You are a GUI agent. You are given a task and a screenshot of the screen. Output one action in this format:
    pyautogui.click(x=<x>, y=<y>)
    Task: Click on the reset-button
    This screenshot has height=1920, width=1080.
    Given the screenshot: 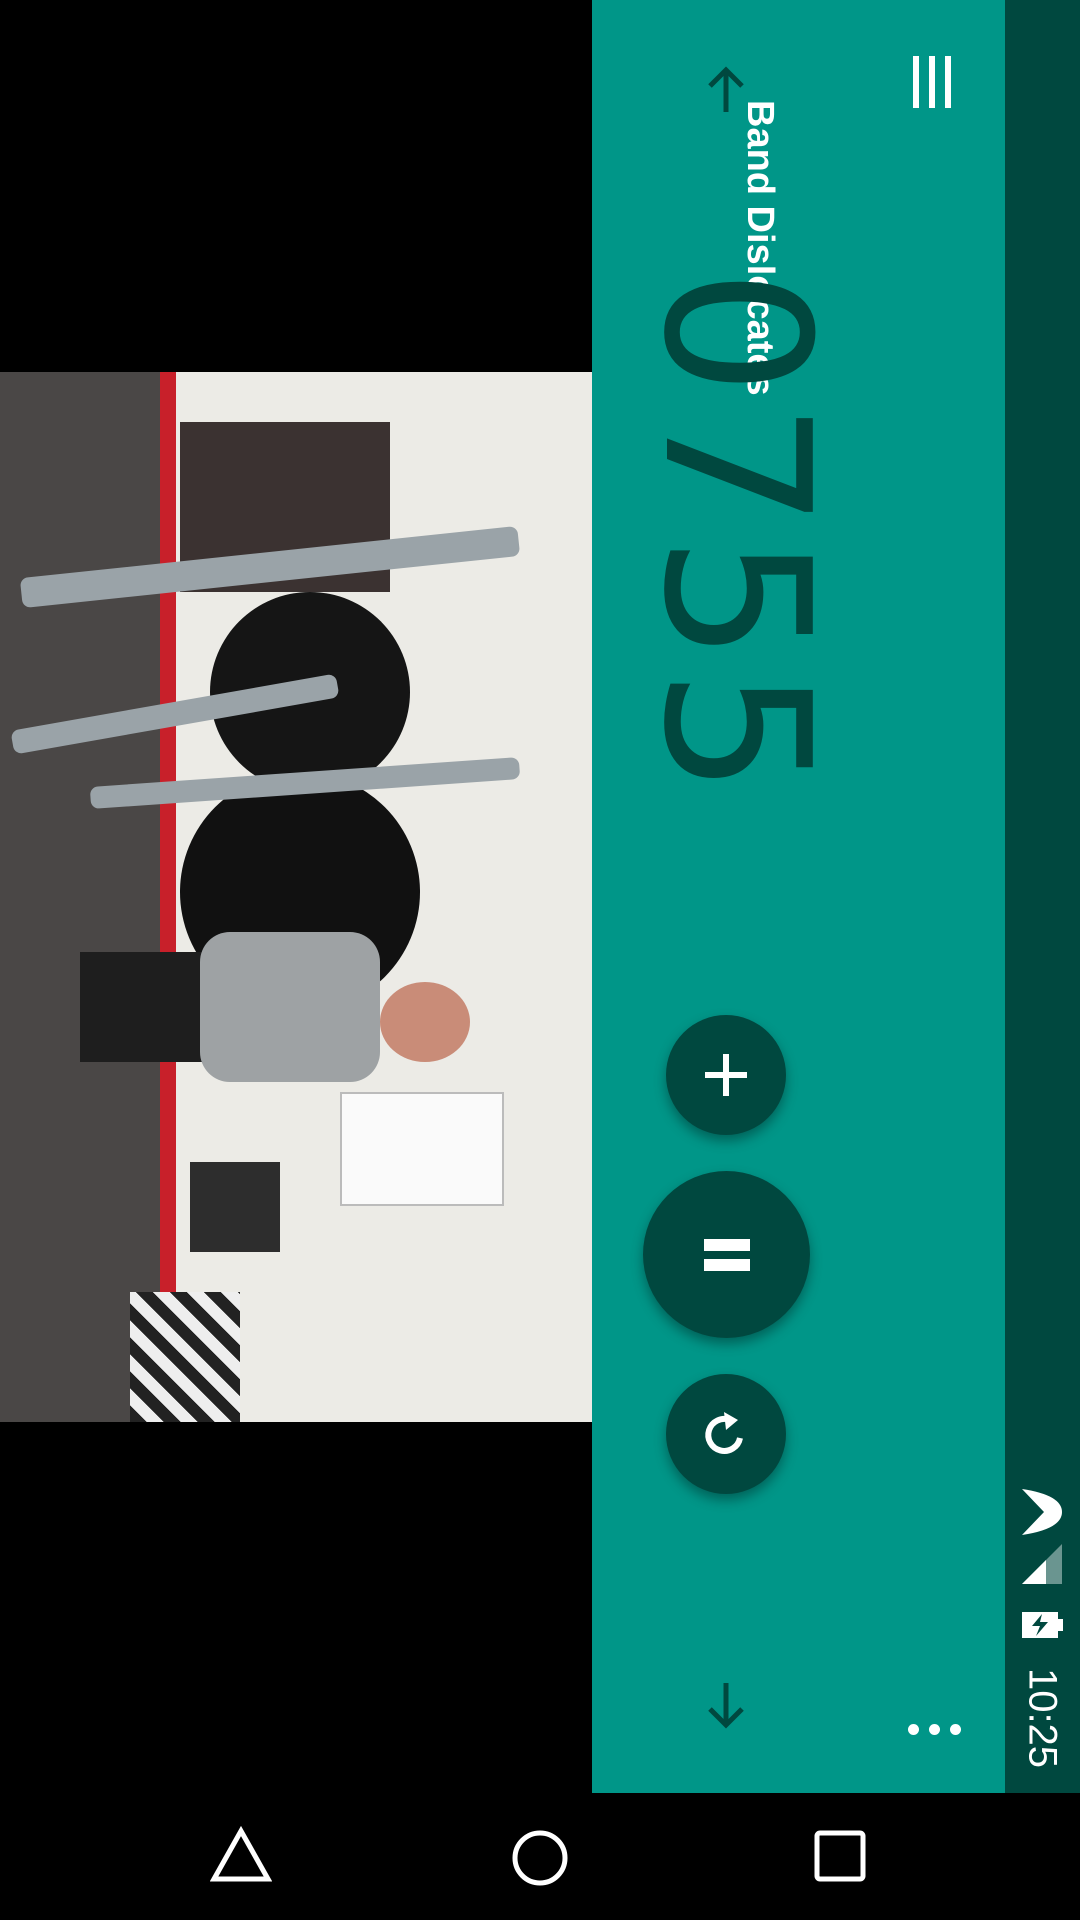 What is the action you would take?
    pyautogui.click(x=726, y=1434)
    